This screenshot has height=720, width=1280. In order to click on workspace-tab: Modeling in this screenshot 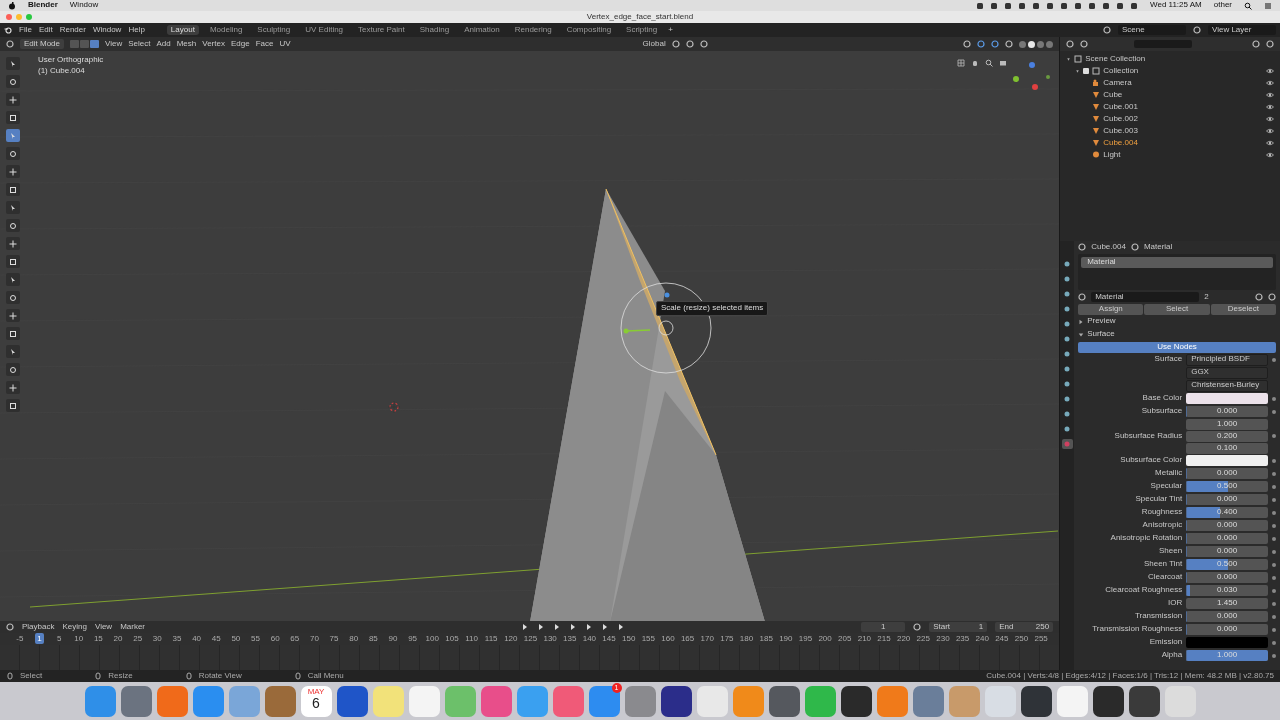, I will do `click(226, 30)`.